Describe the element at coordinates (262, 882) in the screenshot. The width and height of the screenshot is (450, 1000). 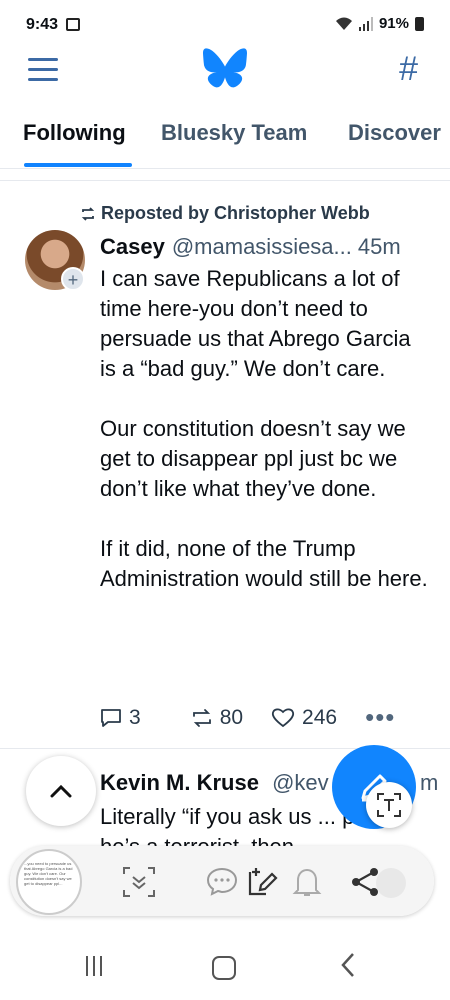
I see `edit-icon` at that location.